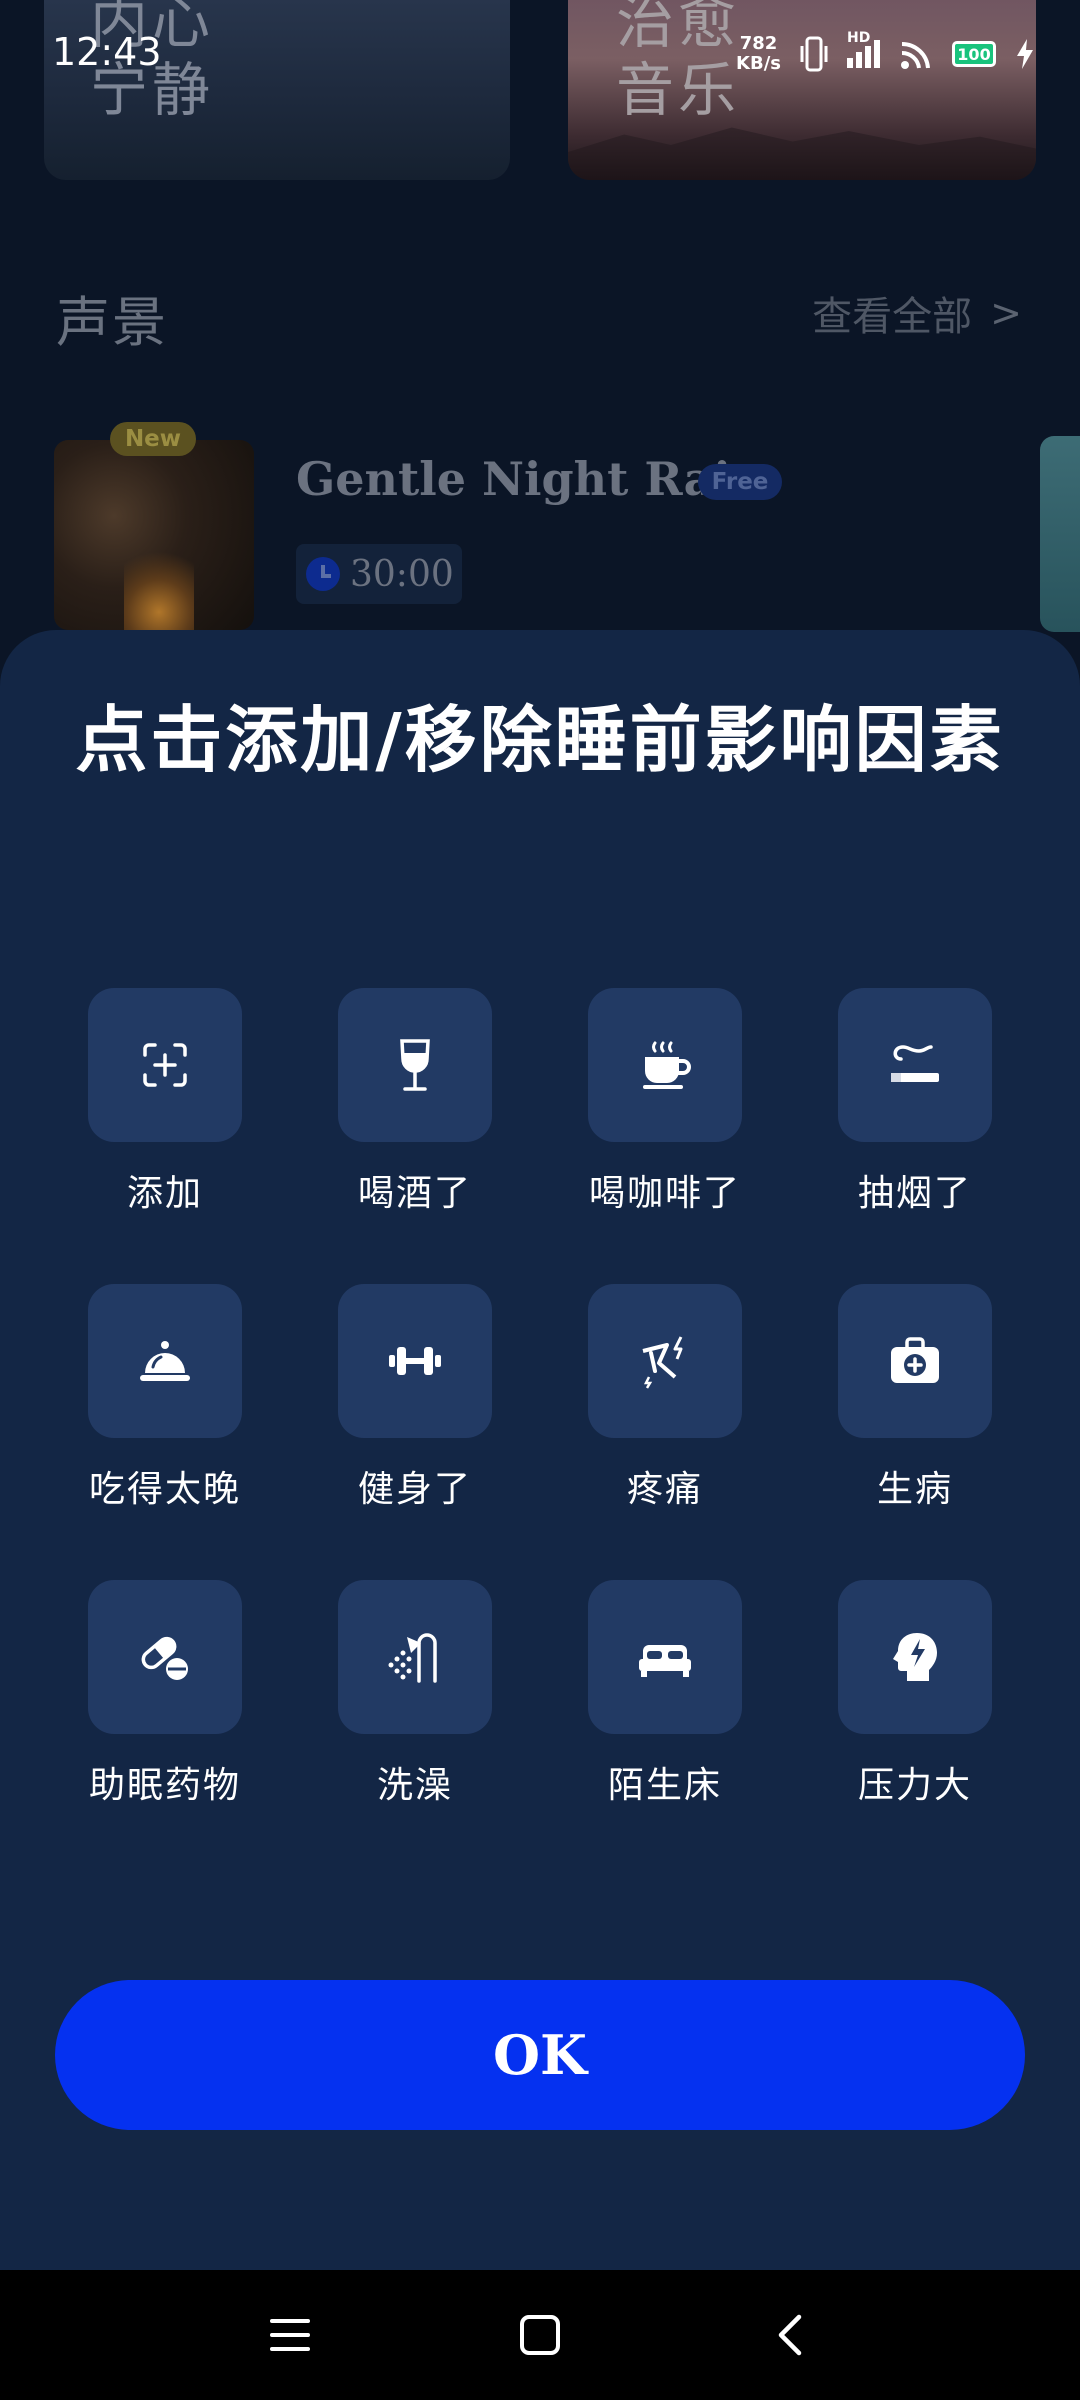 This screenshot has width=1080, height=2400. Describe the element at coordinates (1060, 534) in the screenshot. I see `next-soundscape-thumbnail` at that location.